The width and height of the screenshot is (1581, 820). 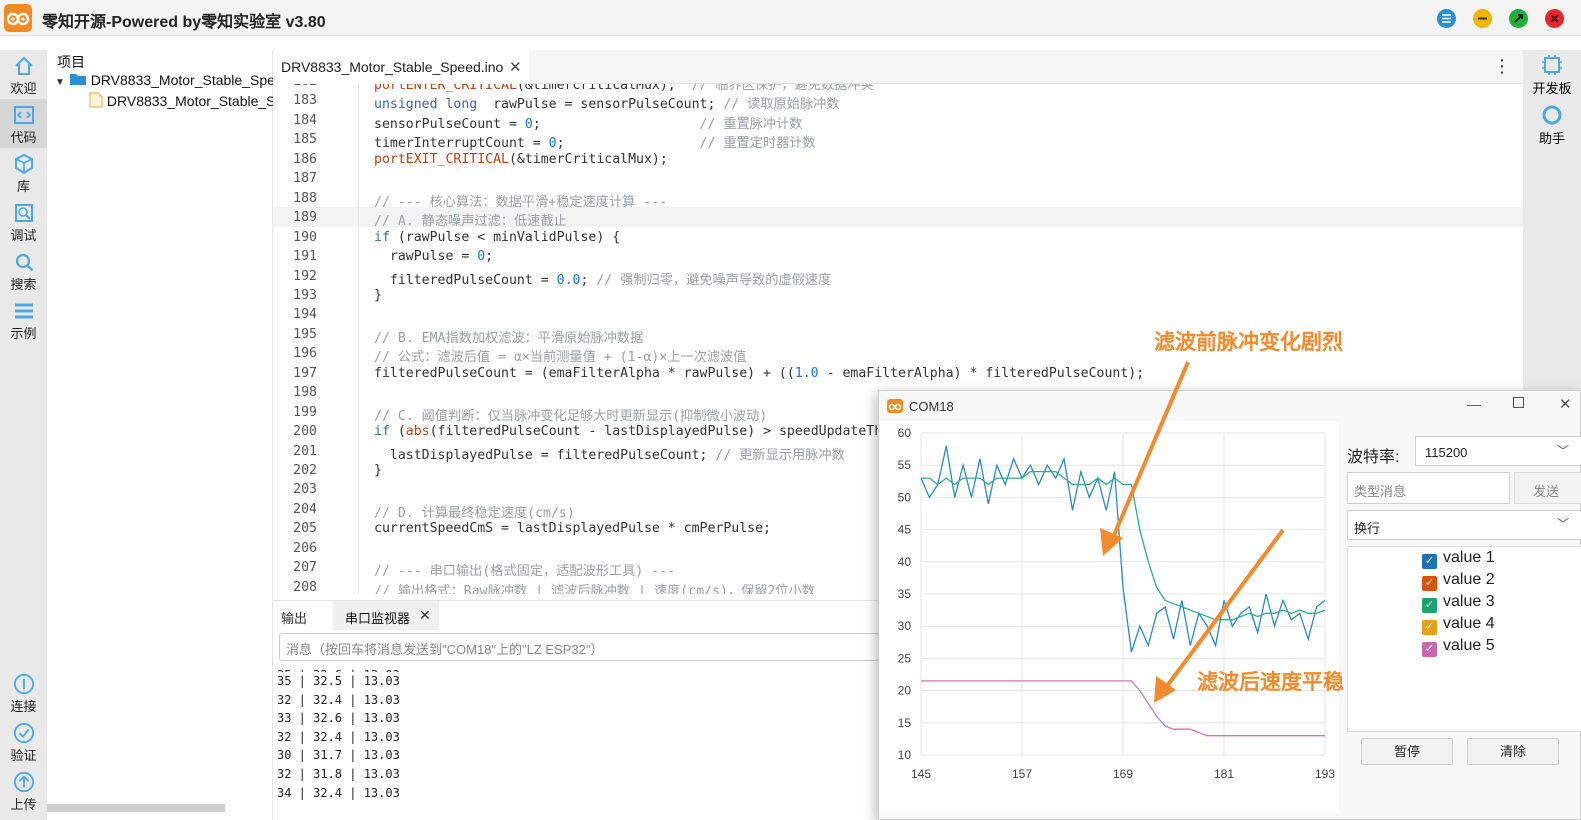 What do you see at coordinates (305, 276) in the screenshot?
I see `line-number: 192` at bounding box center [305, 276].